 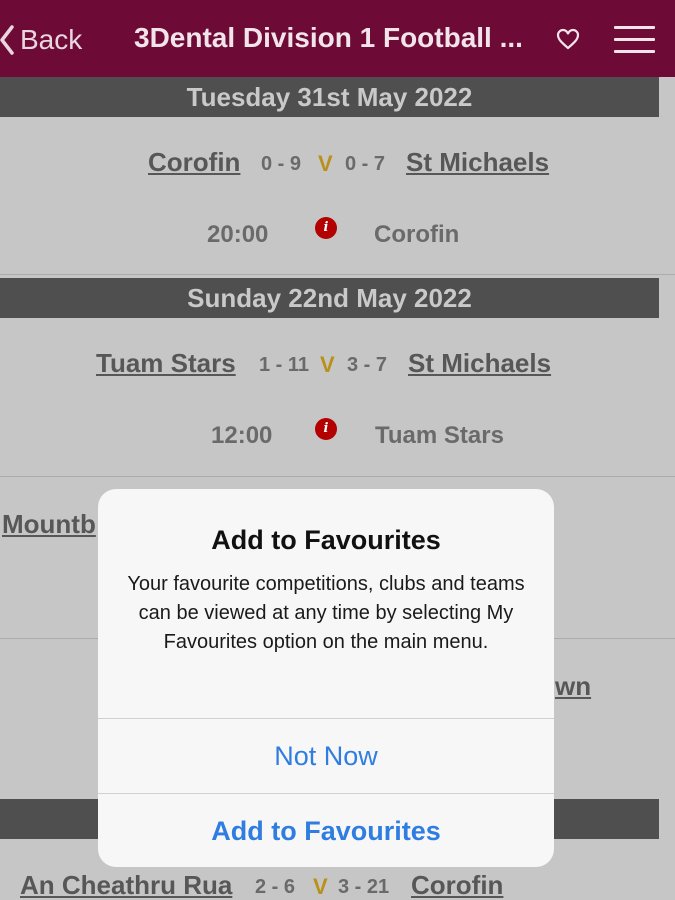 What do you see at coordinates (573, 686) in the screenshot?
I see `away-team-link: wn` at bounding box center [573, 686].